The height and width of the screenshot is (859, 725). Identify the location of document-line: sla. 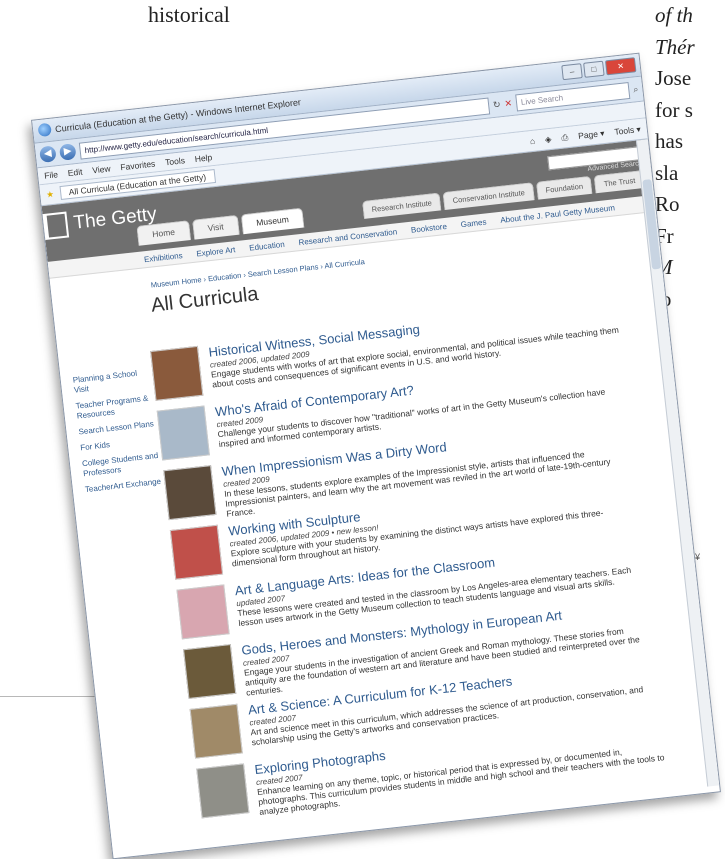
(667, 172).